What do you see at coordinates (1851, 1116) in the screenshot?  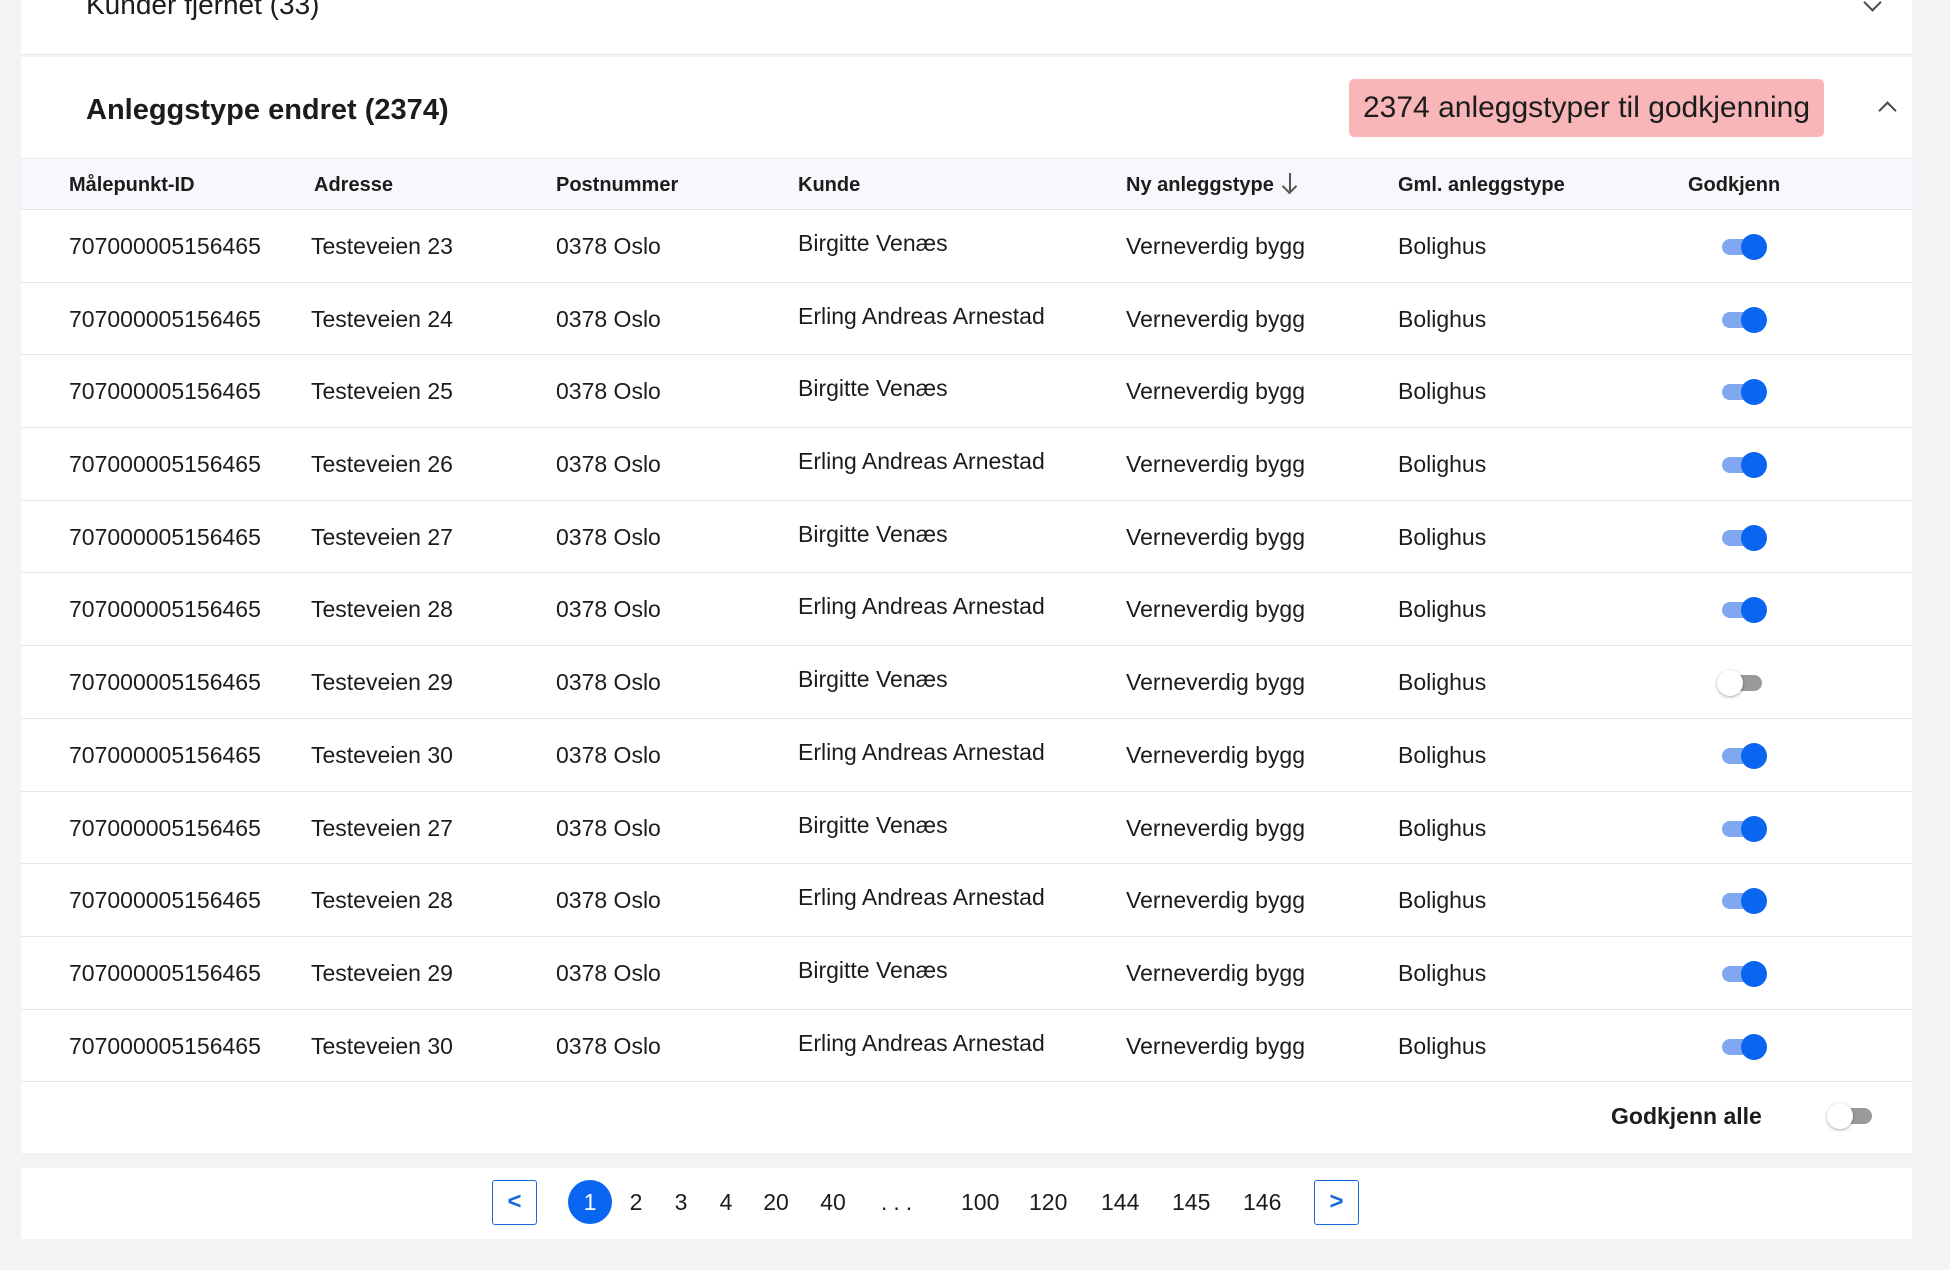 I see `approve-all-toggle` at bounding box center [1851, 1116].